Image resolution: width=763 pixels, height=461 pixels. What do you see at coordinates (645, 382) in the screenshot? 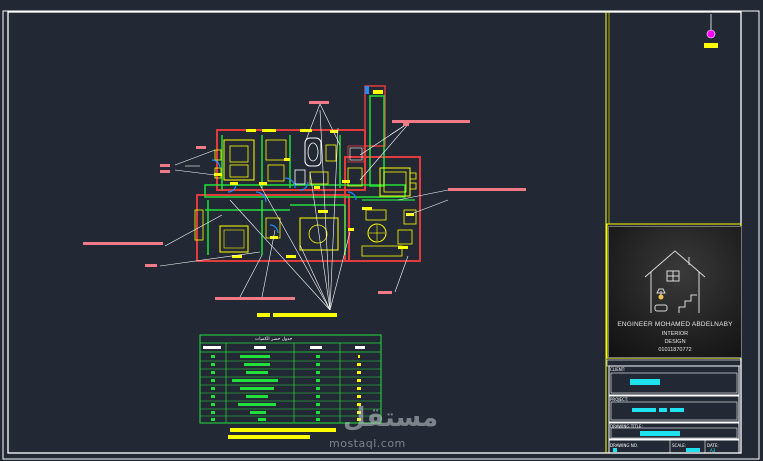
I see `client-value` at bounding box center [645, 382].